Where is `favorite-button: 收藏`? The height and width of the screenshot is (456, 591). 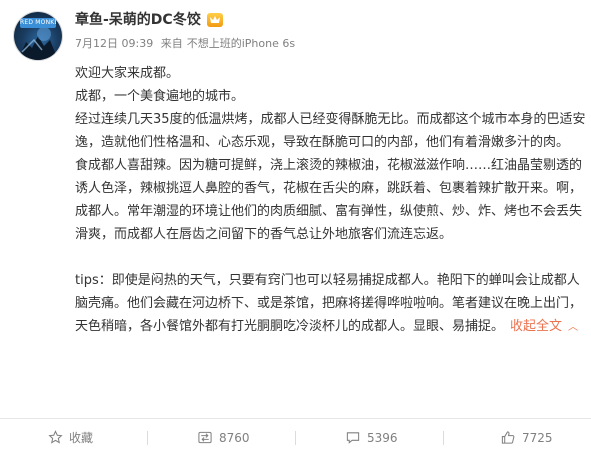
favorite-button: 收藏 is located at coordinates (70, 437).